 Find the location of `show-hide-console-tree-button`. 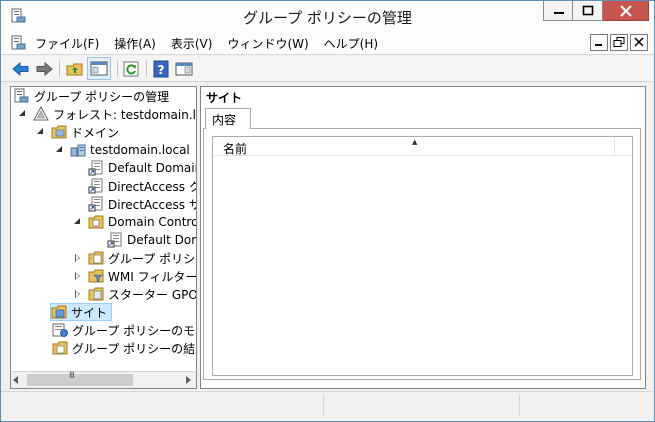

show-hide-console-tree-button is located at coordinates (99, 68).